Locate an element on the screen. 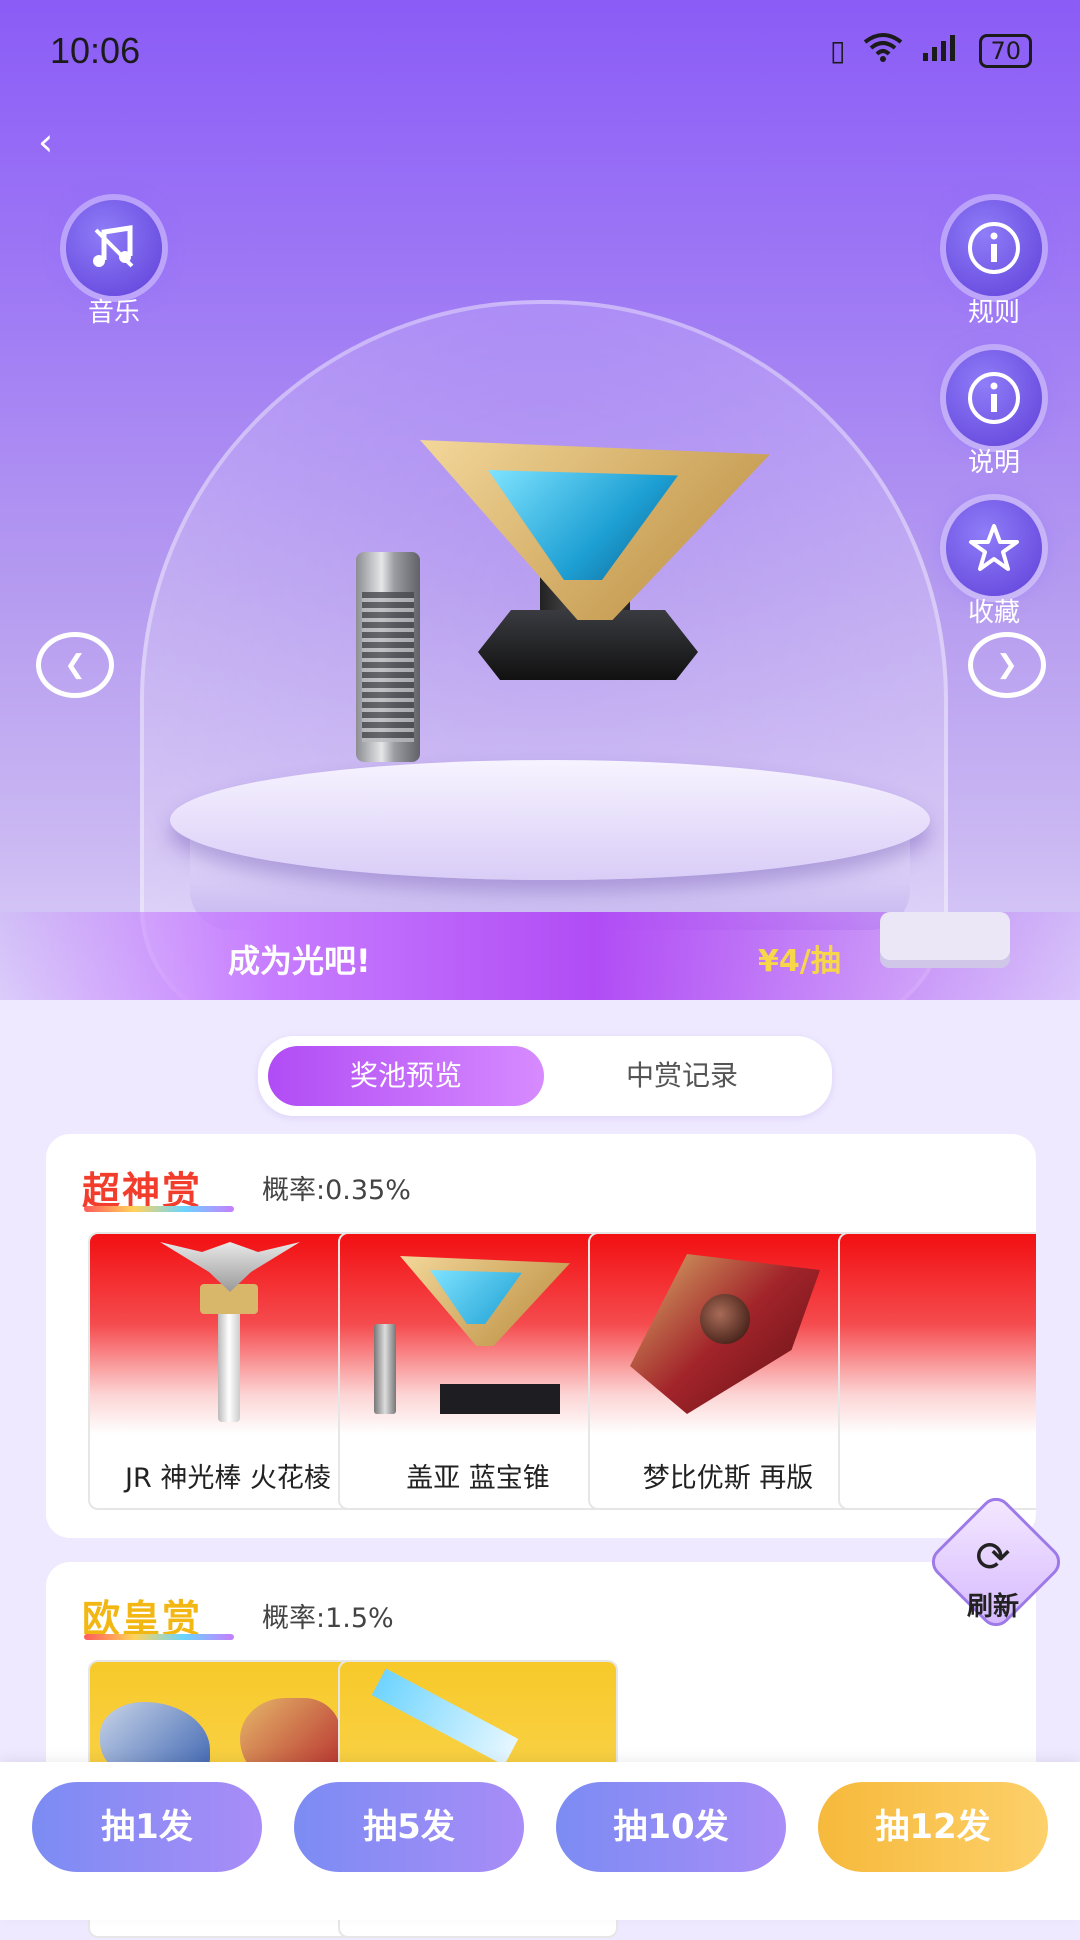 Image resolution: width=1080 pixels, height=1940 pixels. prize-name: JR 神光棒 火花棱 is located at coordinates (228, 1478).